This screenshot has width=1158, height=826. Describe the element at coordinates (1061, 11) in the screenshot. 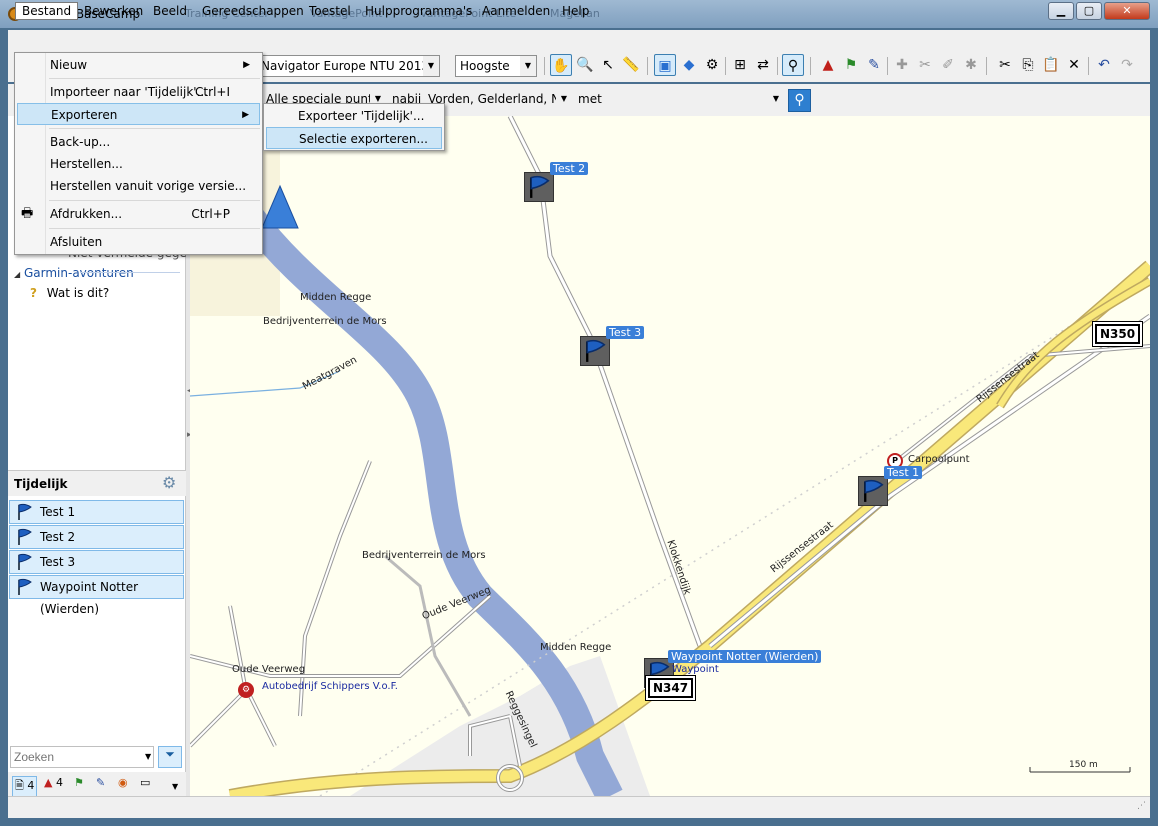

I see `minimize-button: ▁` at that location.